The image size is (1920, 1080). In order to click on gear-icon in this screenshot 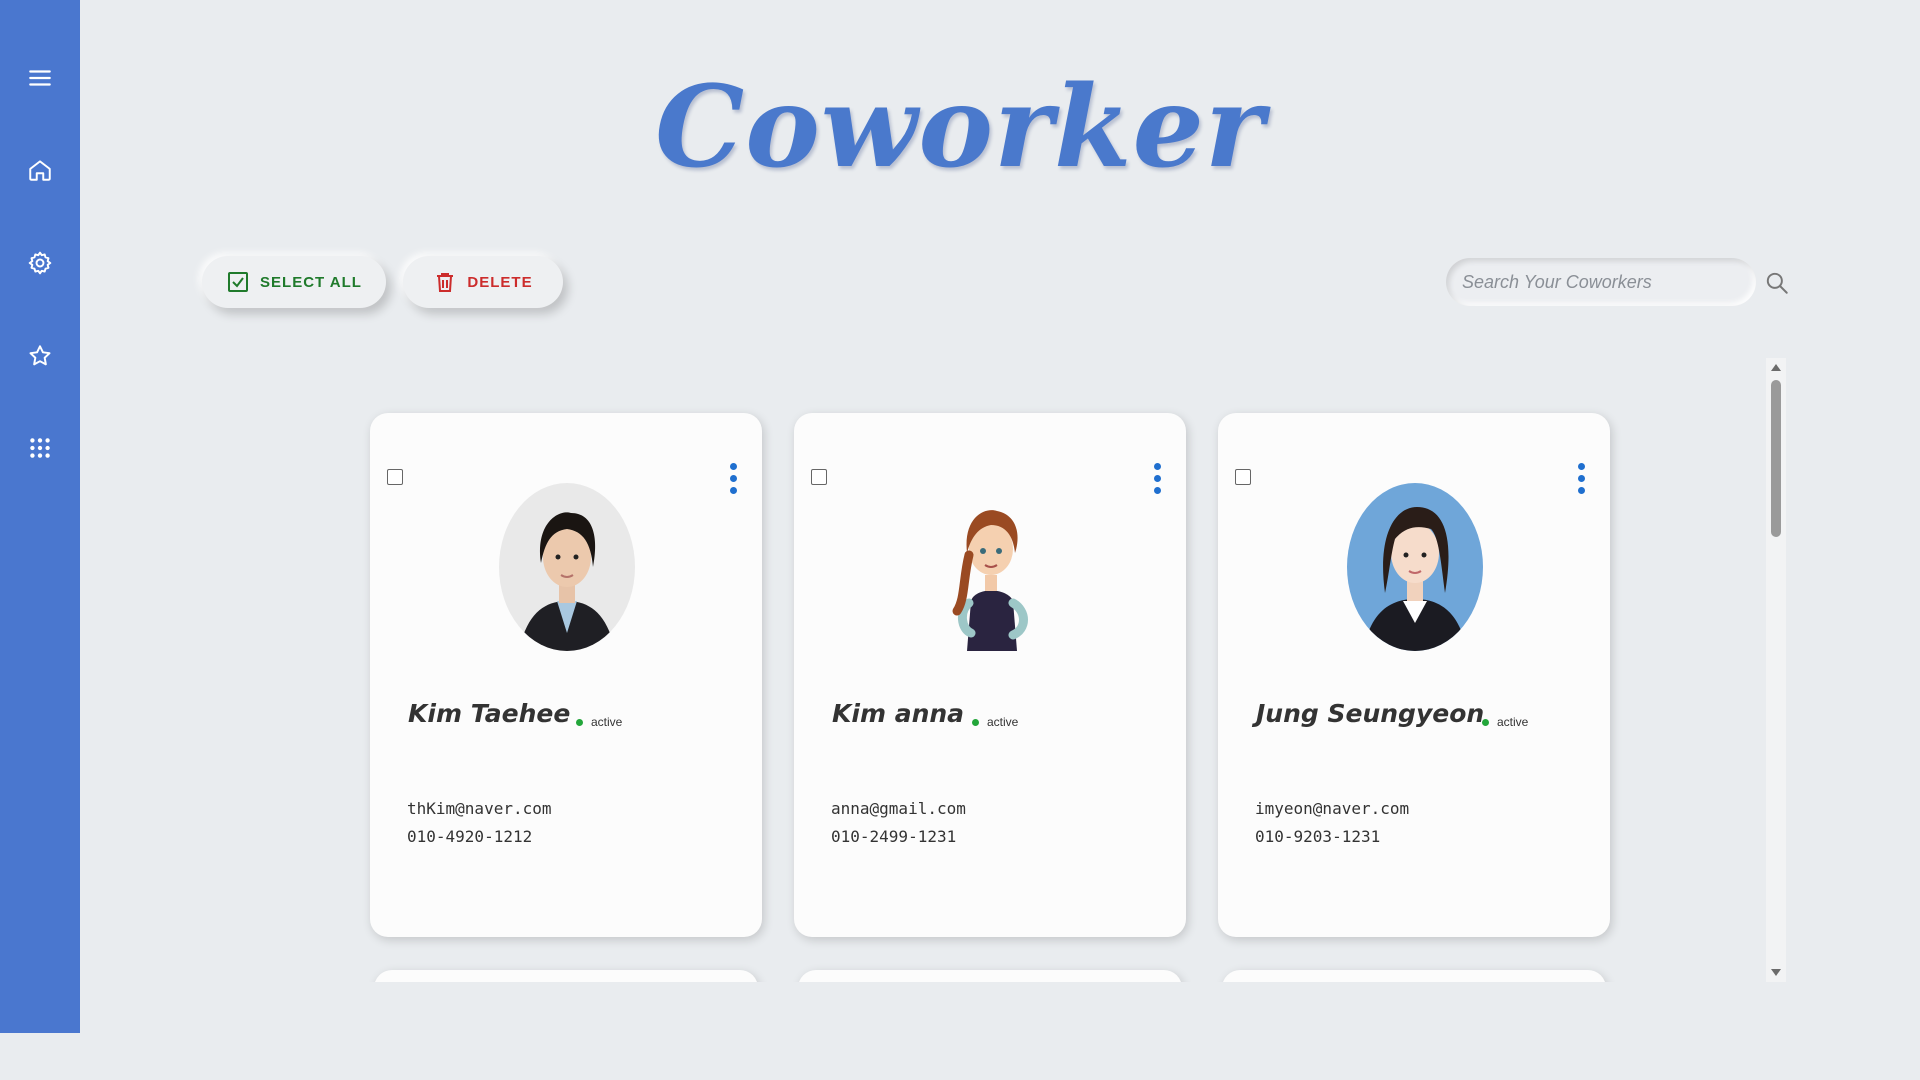, I will do `click(40, 263)`.